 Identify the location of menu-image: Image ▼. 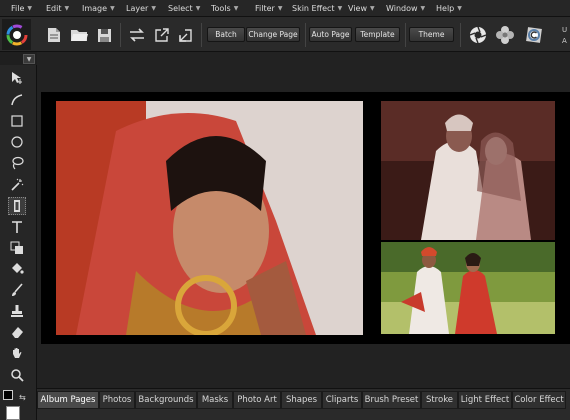
(98, 8).